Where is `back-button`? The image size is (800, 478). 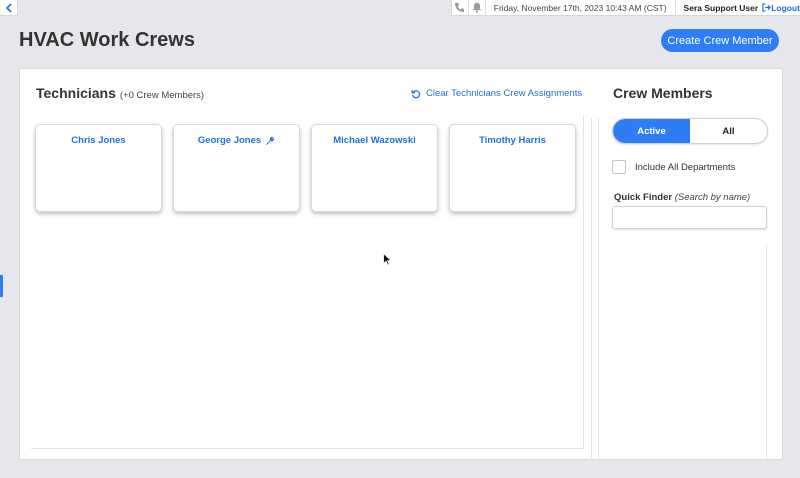
back-button is located at coordinates (9, 8).